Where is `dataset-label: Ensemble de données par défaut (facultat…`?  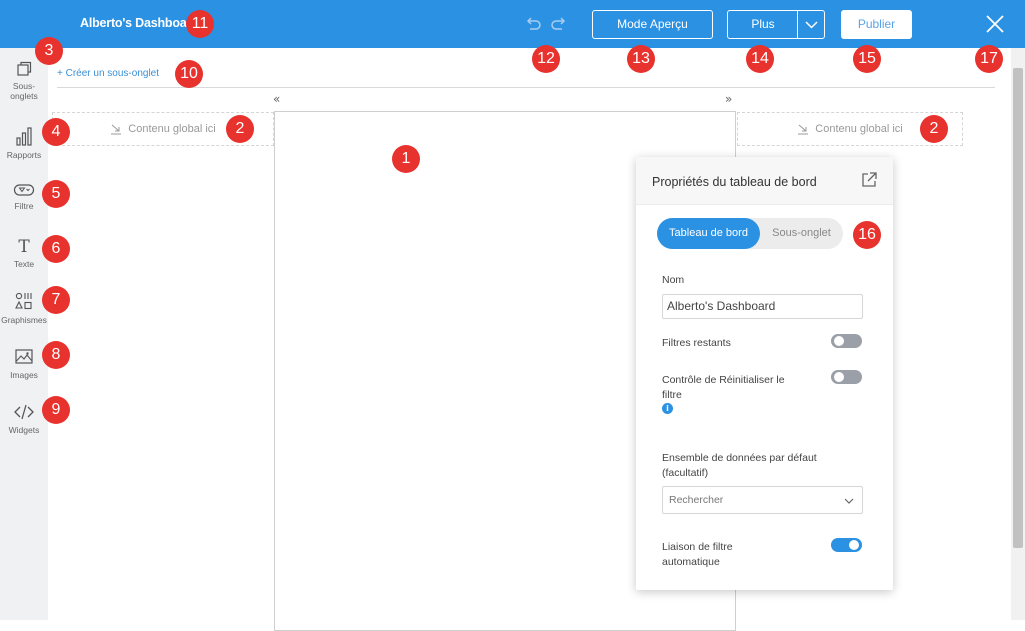 dataset-label: Ensemble de données par défaut (facultat… is located at coordinates (739, 465).